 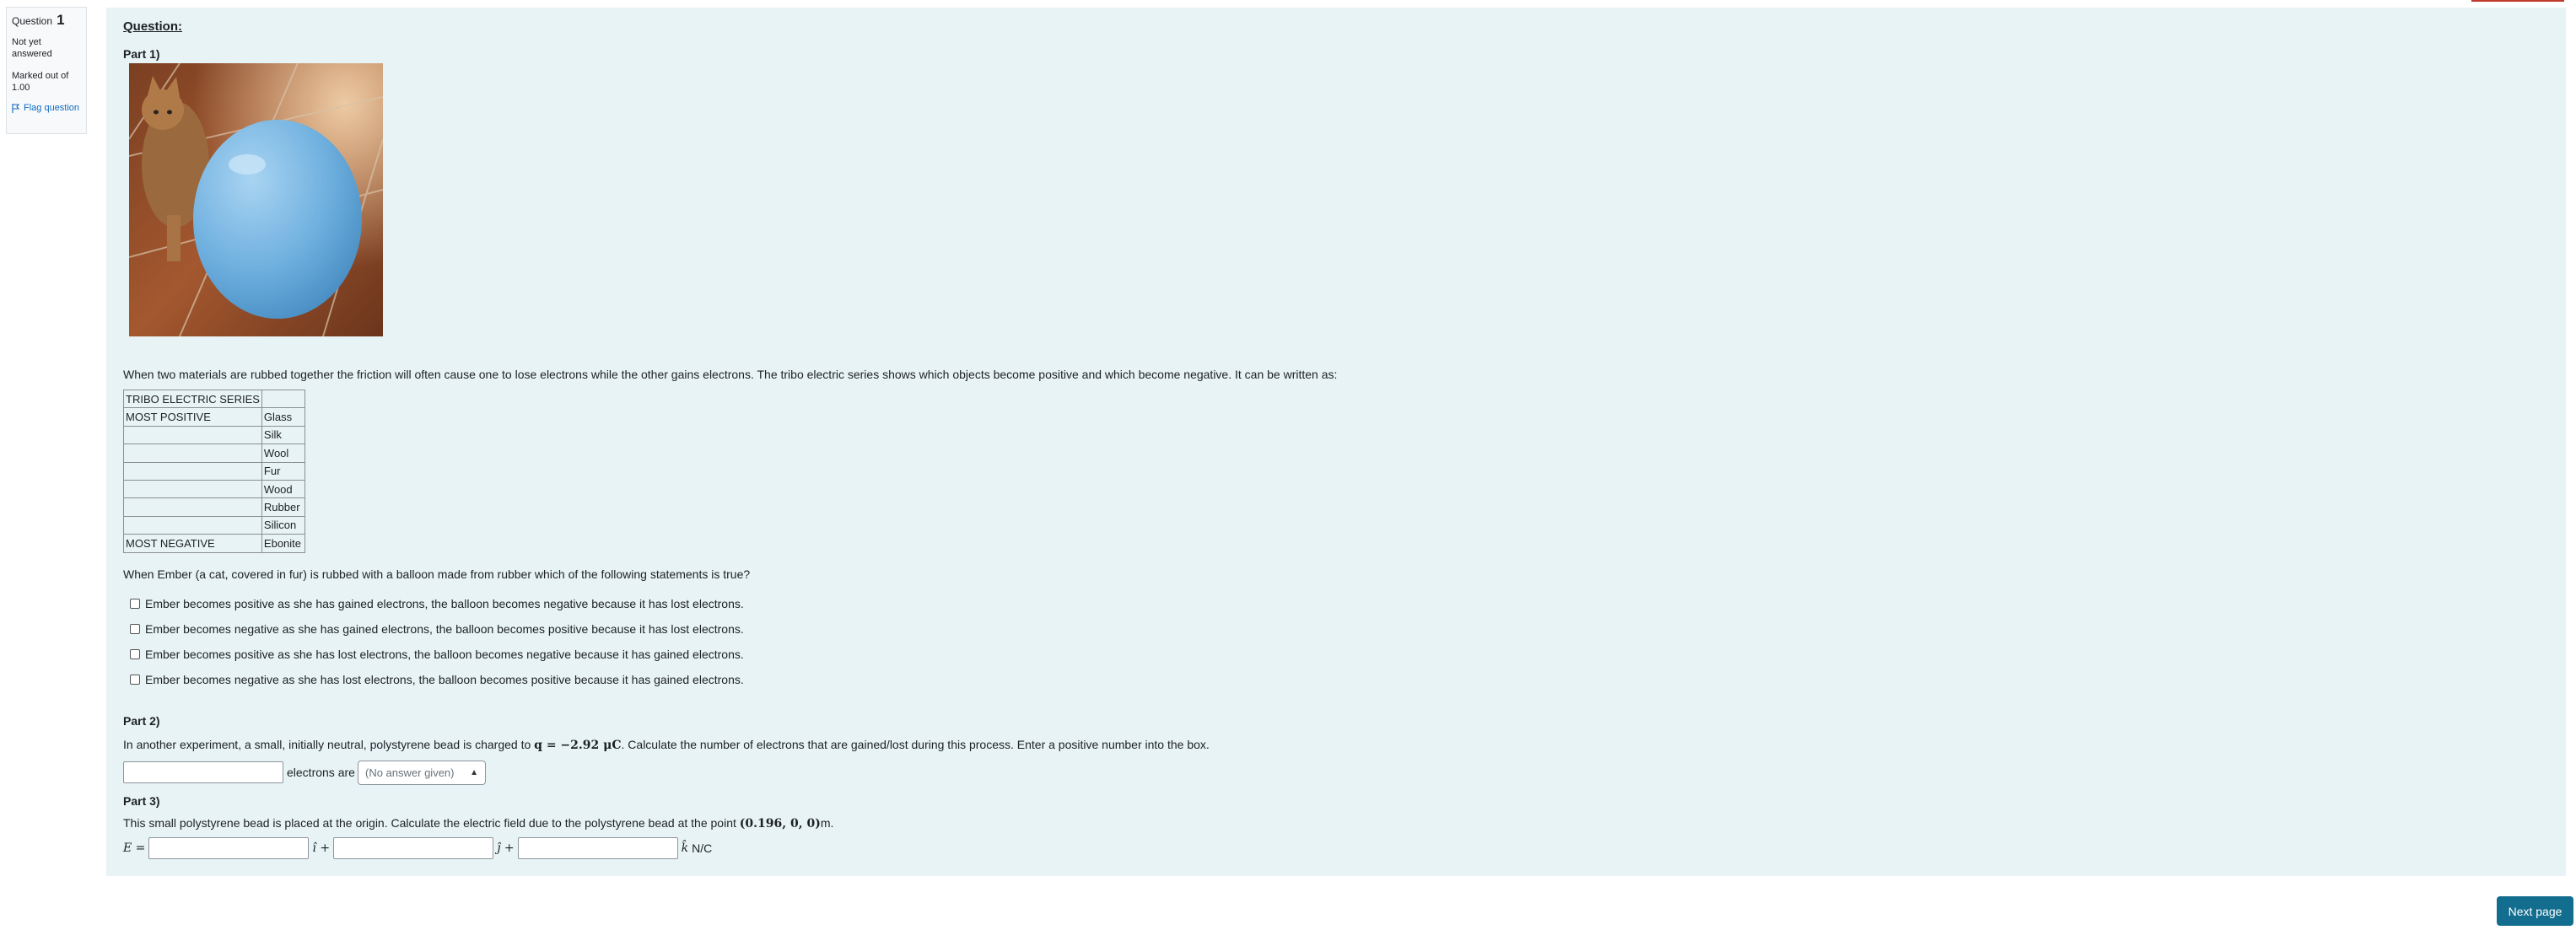 I want to click on k-hat-label: k̂, so click(x=685, y=848).